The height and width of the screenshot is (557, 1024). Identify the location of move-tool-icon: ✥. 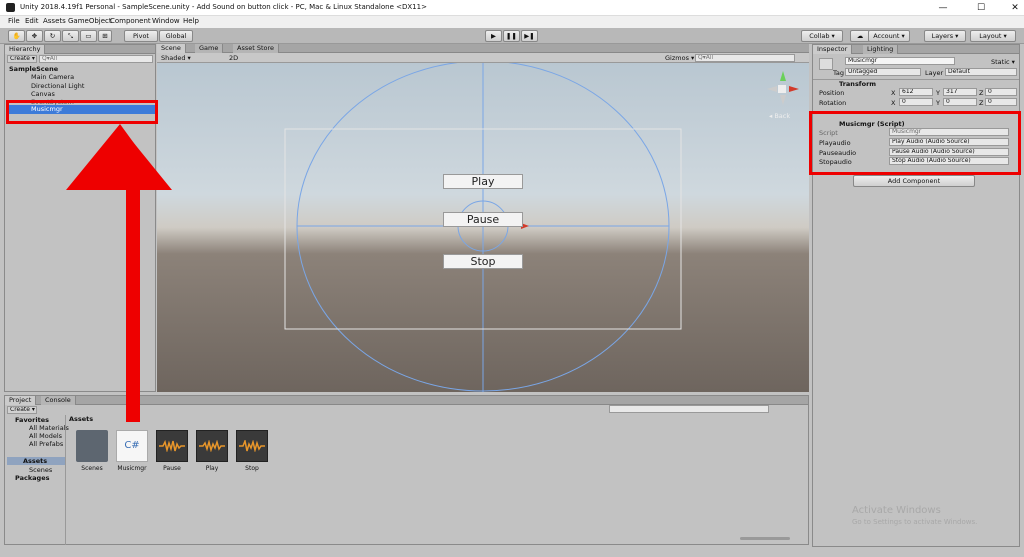
(34, 36).